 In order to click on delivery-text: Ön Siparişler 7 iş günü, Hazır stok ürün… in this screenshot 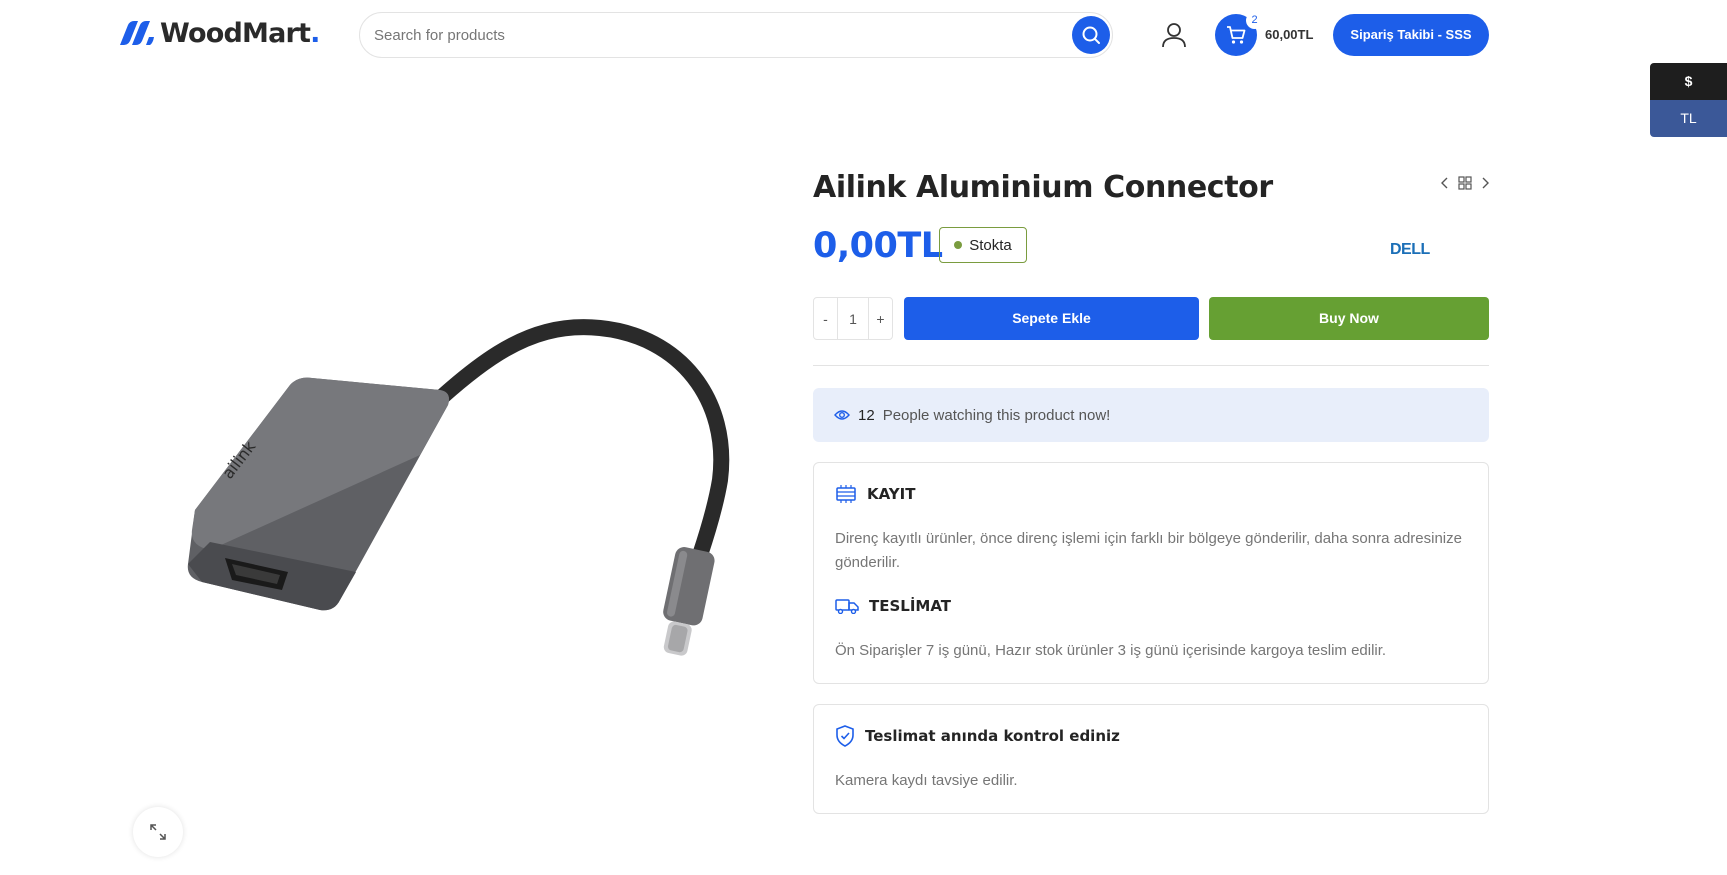, I will do `click(1111, 650)`.